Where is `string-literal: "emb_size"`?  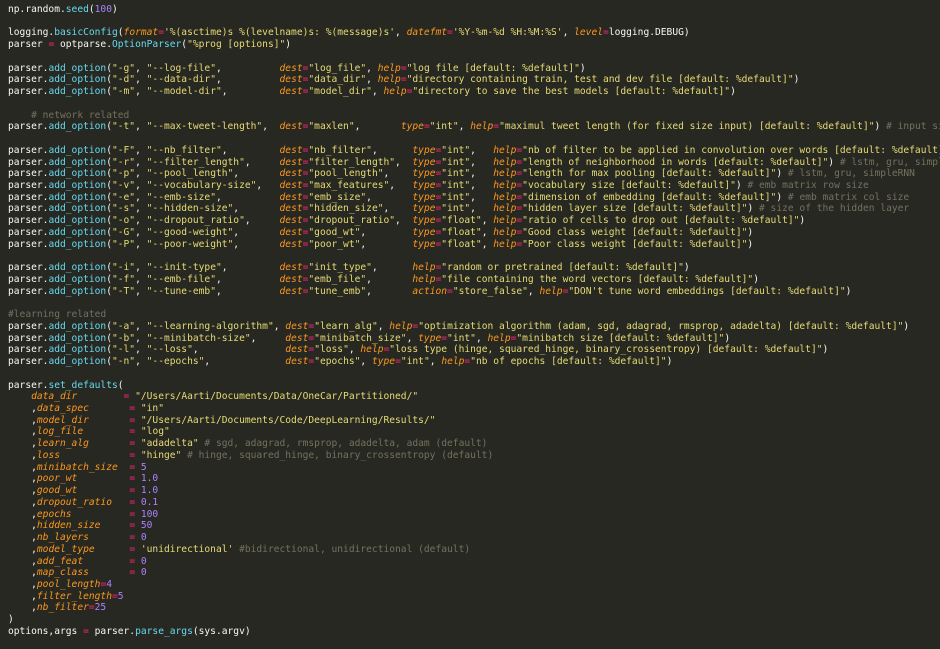
string-literal: "emb_size" is located at coordinates (337, 197).